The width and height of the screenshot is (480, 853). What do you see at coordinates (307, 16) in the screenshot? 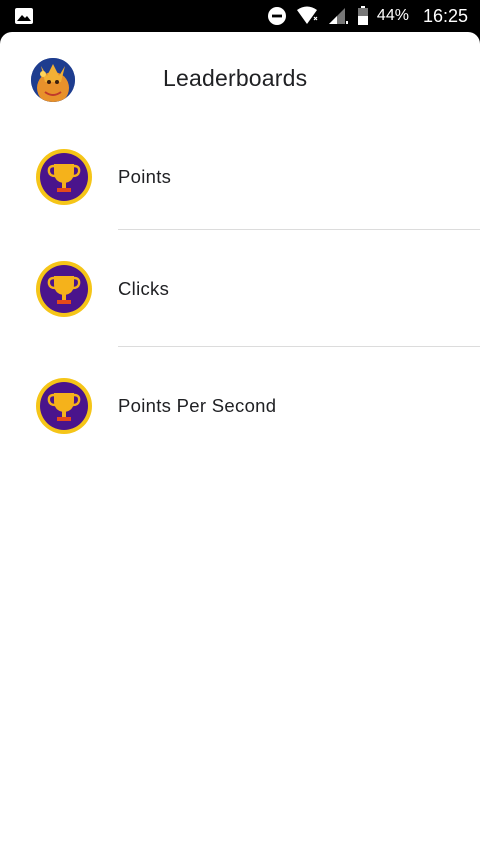
I see `wifi-icon` at bounding box center [307, 16].